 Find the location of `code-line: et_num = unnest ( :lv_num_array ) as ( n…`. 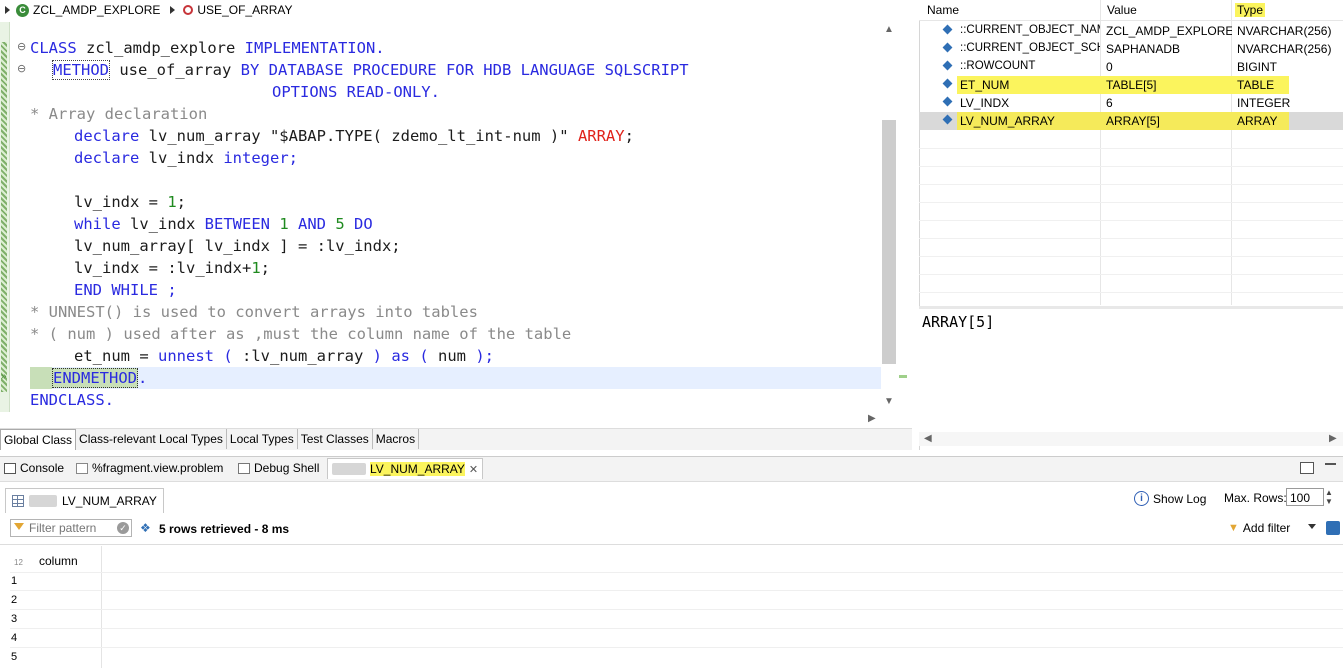

code-line: et_num = unnest ( :lv_num_array ) as ( n… is located at coordinates (284, 356).